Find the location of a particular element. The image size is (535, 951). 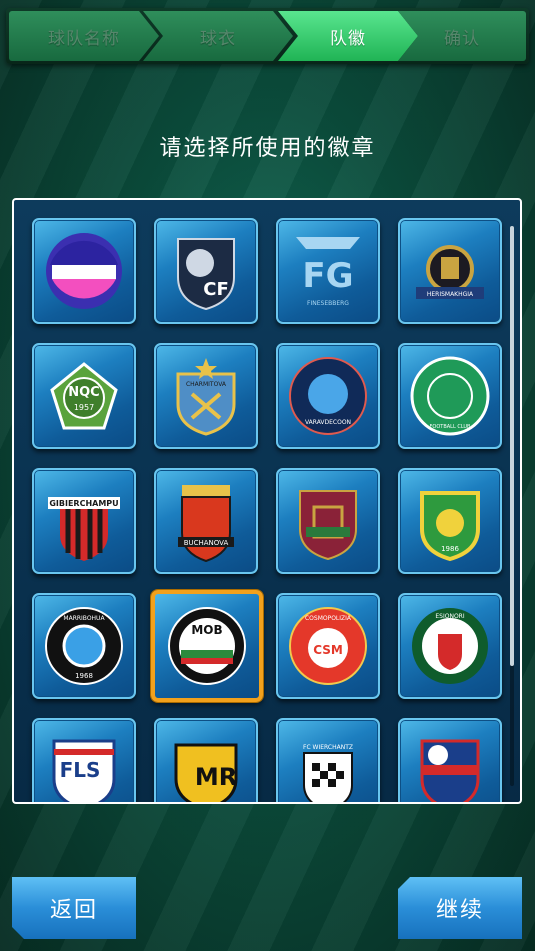

svg-text: GIBIERCHAMPU is located at coordinates (83, 503).